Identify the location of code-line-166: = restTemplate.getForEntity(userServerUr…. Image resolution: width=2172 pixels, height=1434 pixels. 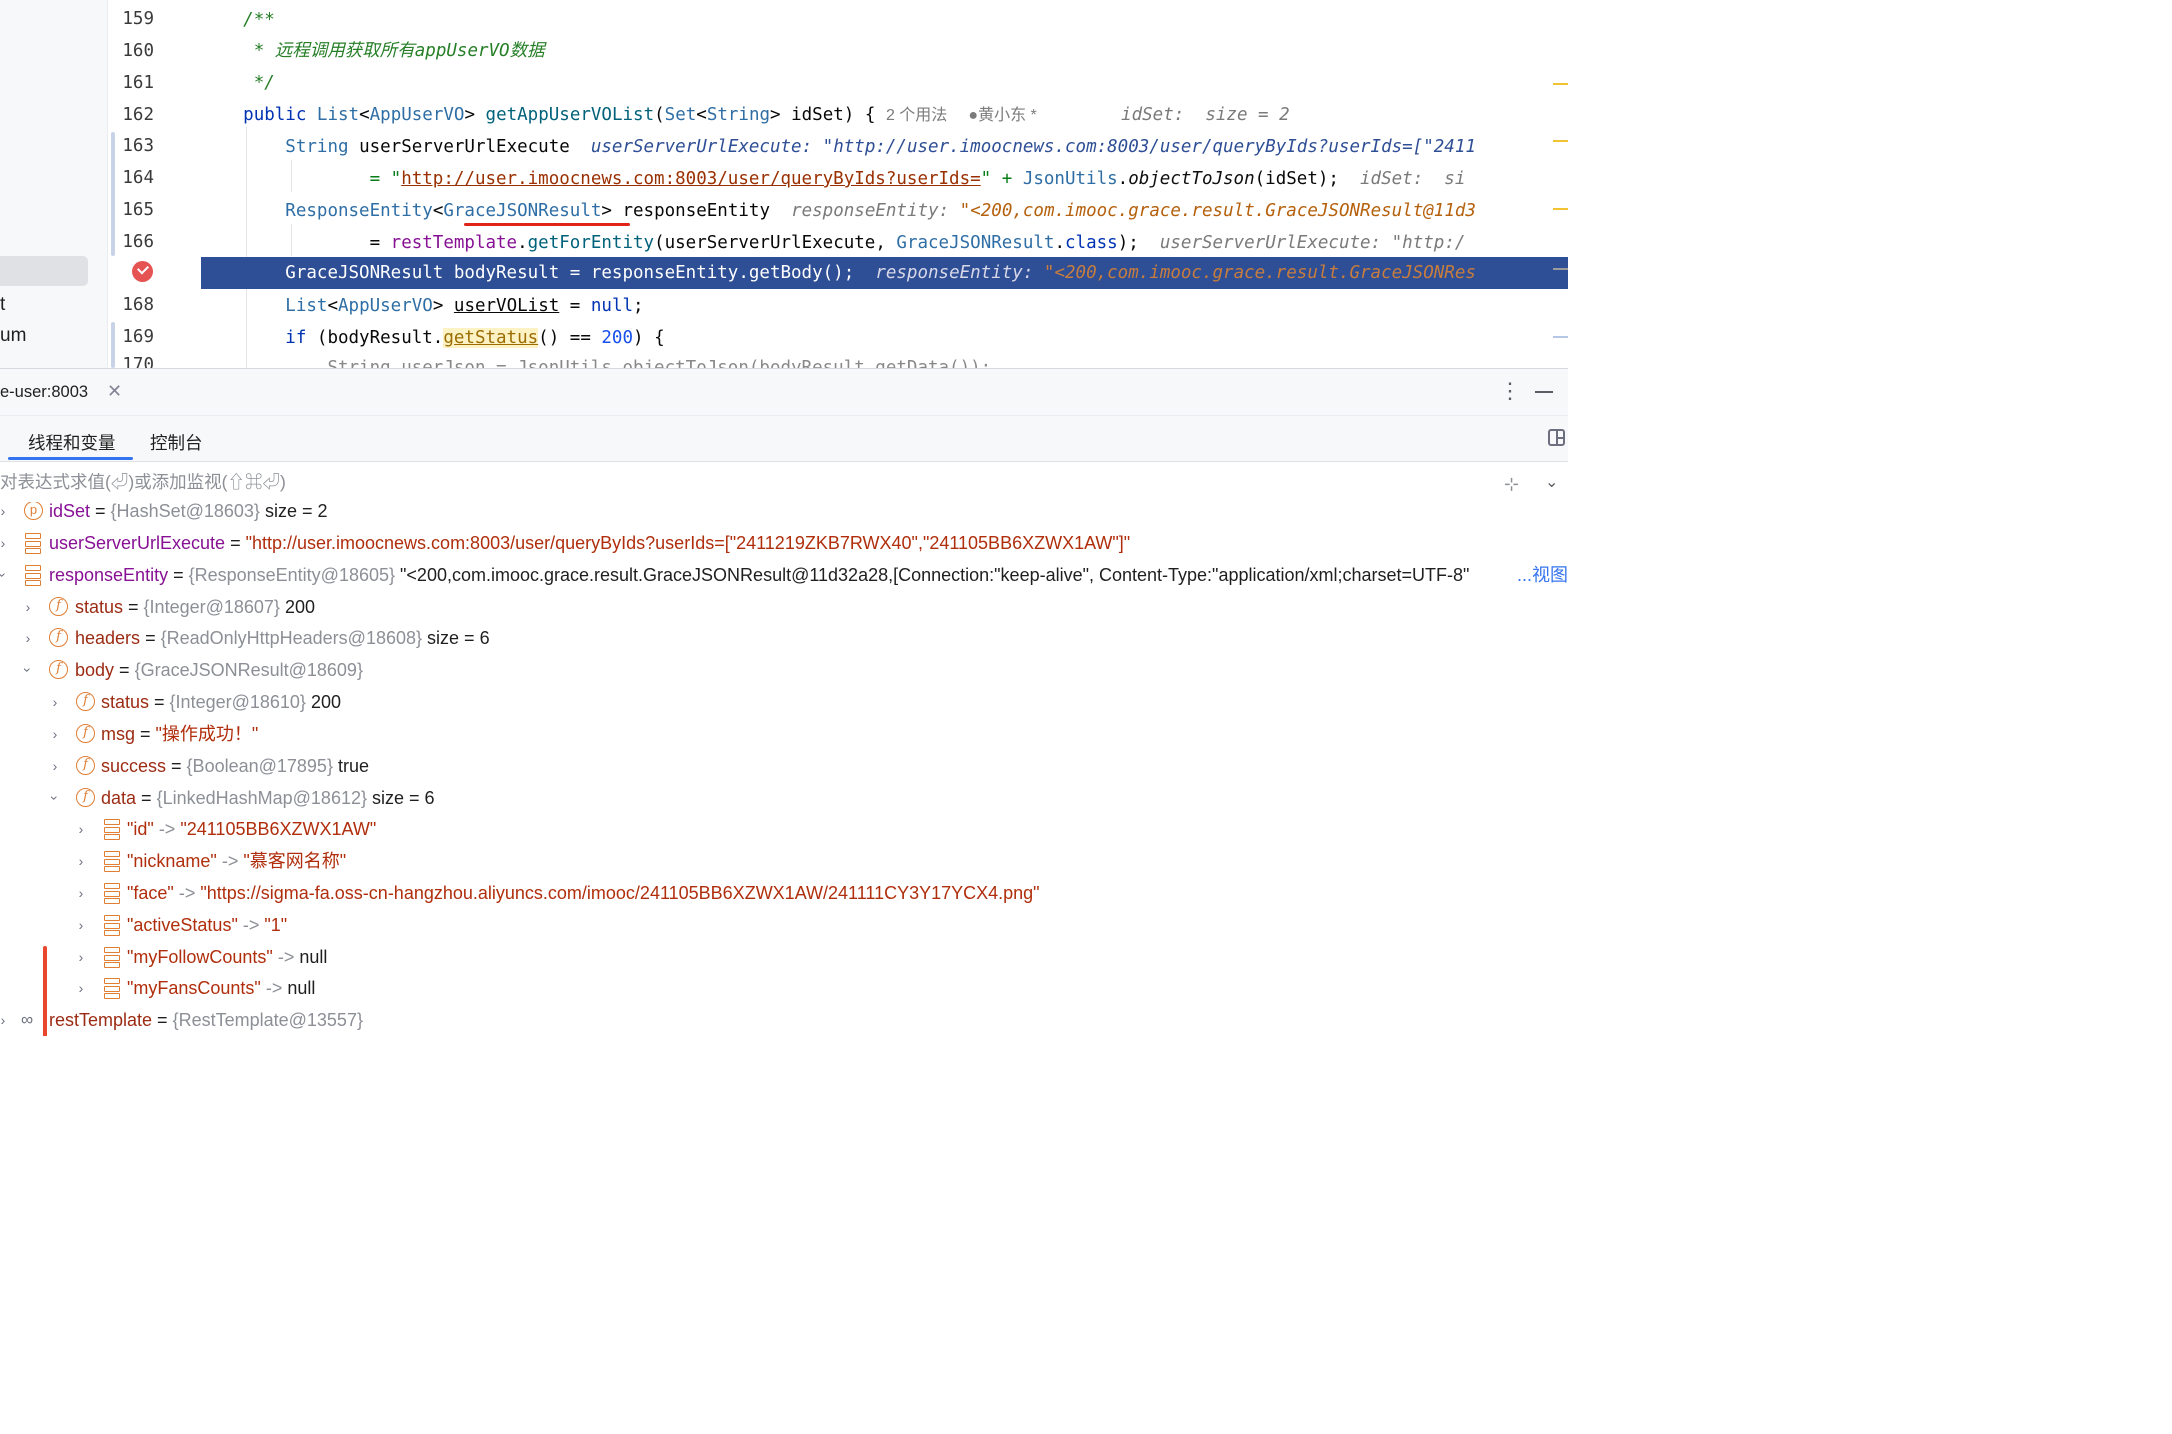
(884, 243).